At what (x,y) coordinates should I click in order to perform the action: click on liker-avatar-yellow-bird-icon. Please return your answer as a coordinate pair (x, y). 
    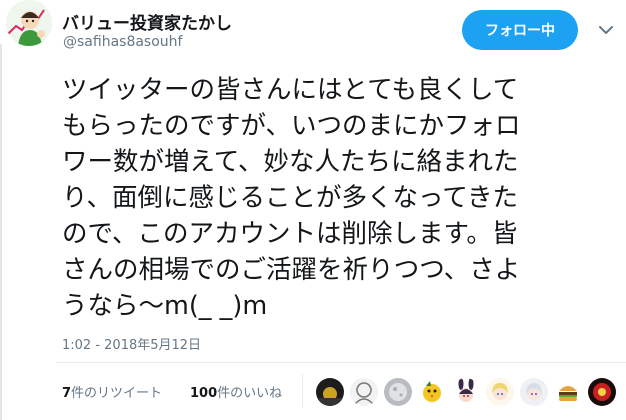
    Looking at the image, I should click on (432, 392).